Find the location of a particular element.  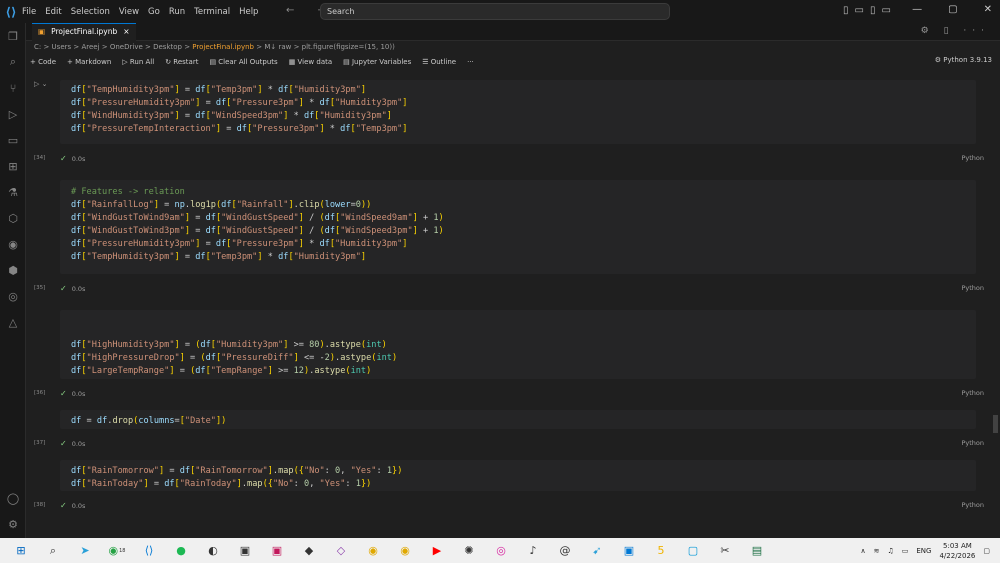

outline-button: ☰ Outline is located at coordinates (439, 62).